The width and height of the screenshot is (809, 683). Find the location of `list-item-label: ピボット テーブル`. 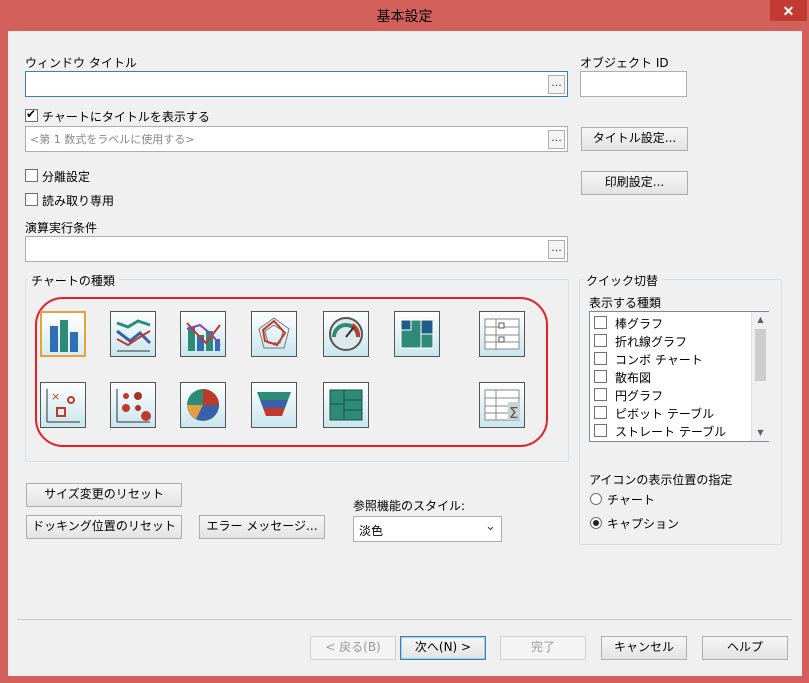

list-item-label: ピボット テーブル is located at coordinates (665, 414).